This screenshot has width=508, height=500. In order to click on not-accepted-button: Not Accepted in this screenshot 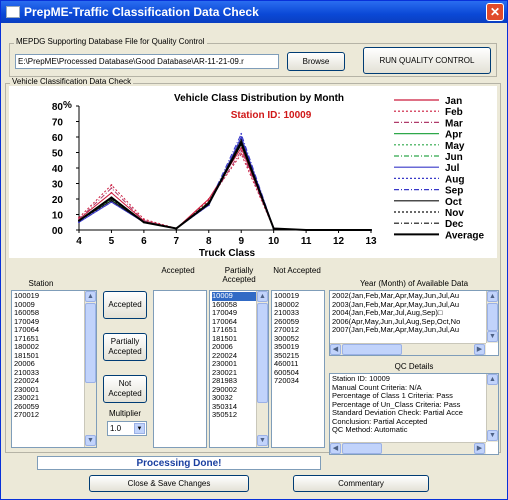, I will do `click(125, 389)`.